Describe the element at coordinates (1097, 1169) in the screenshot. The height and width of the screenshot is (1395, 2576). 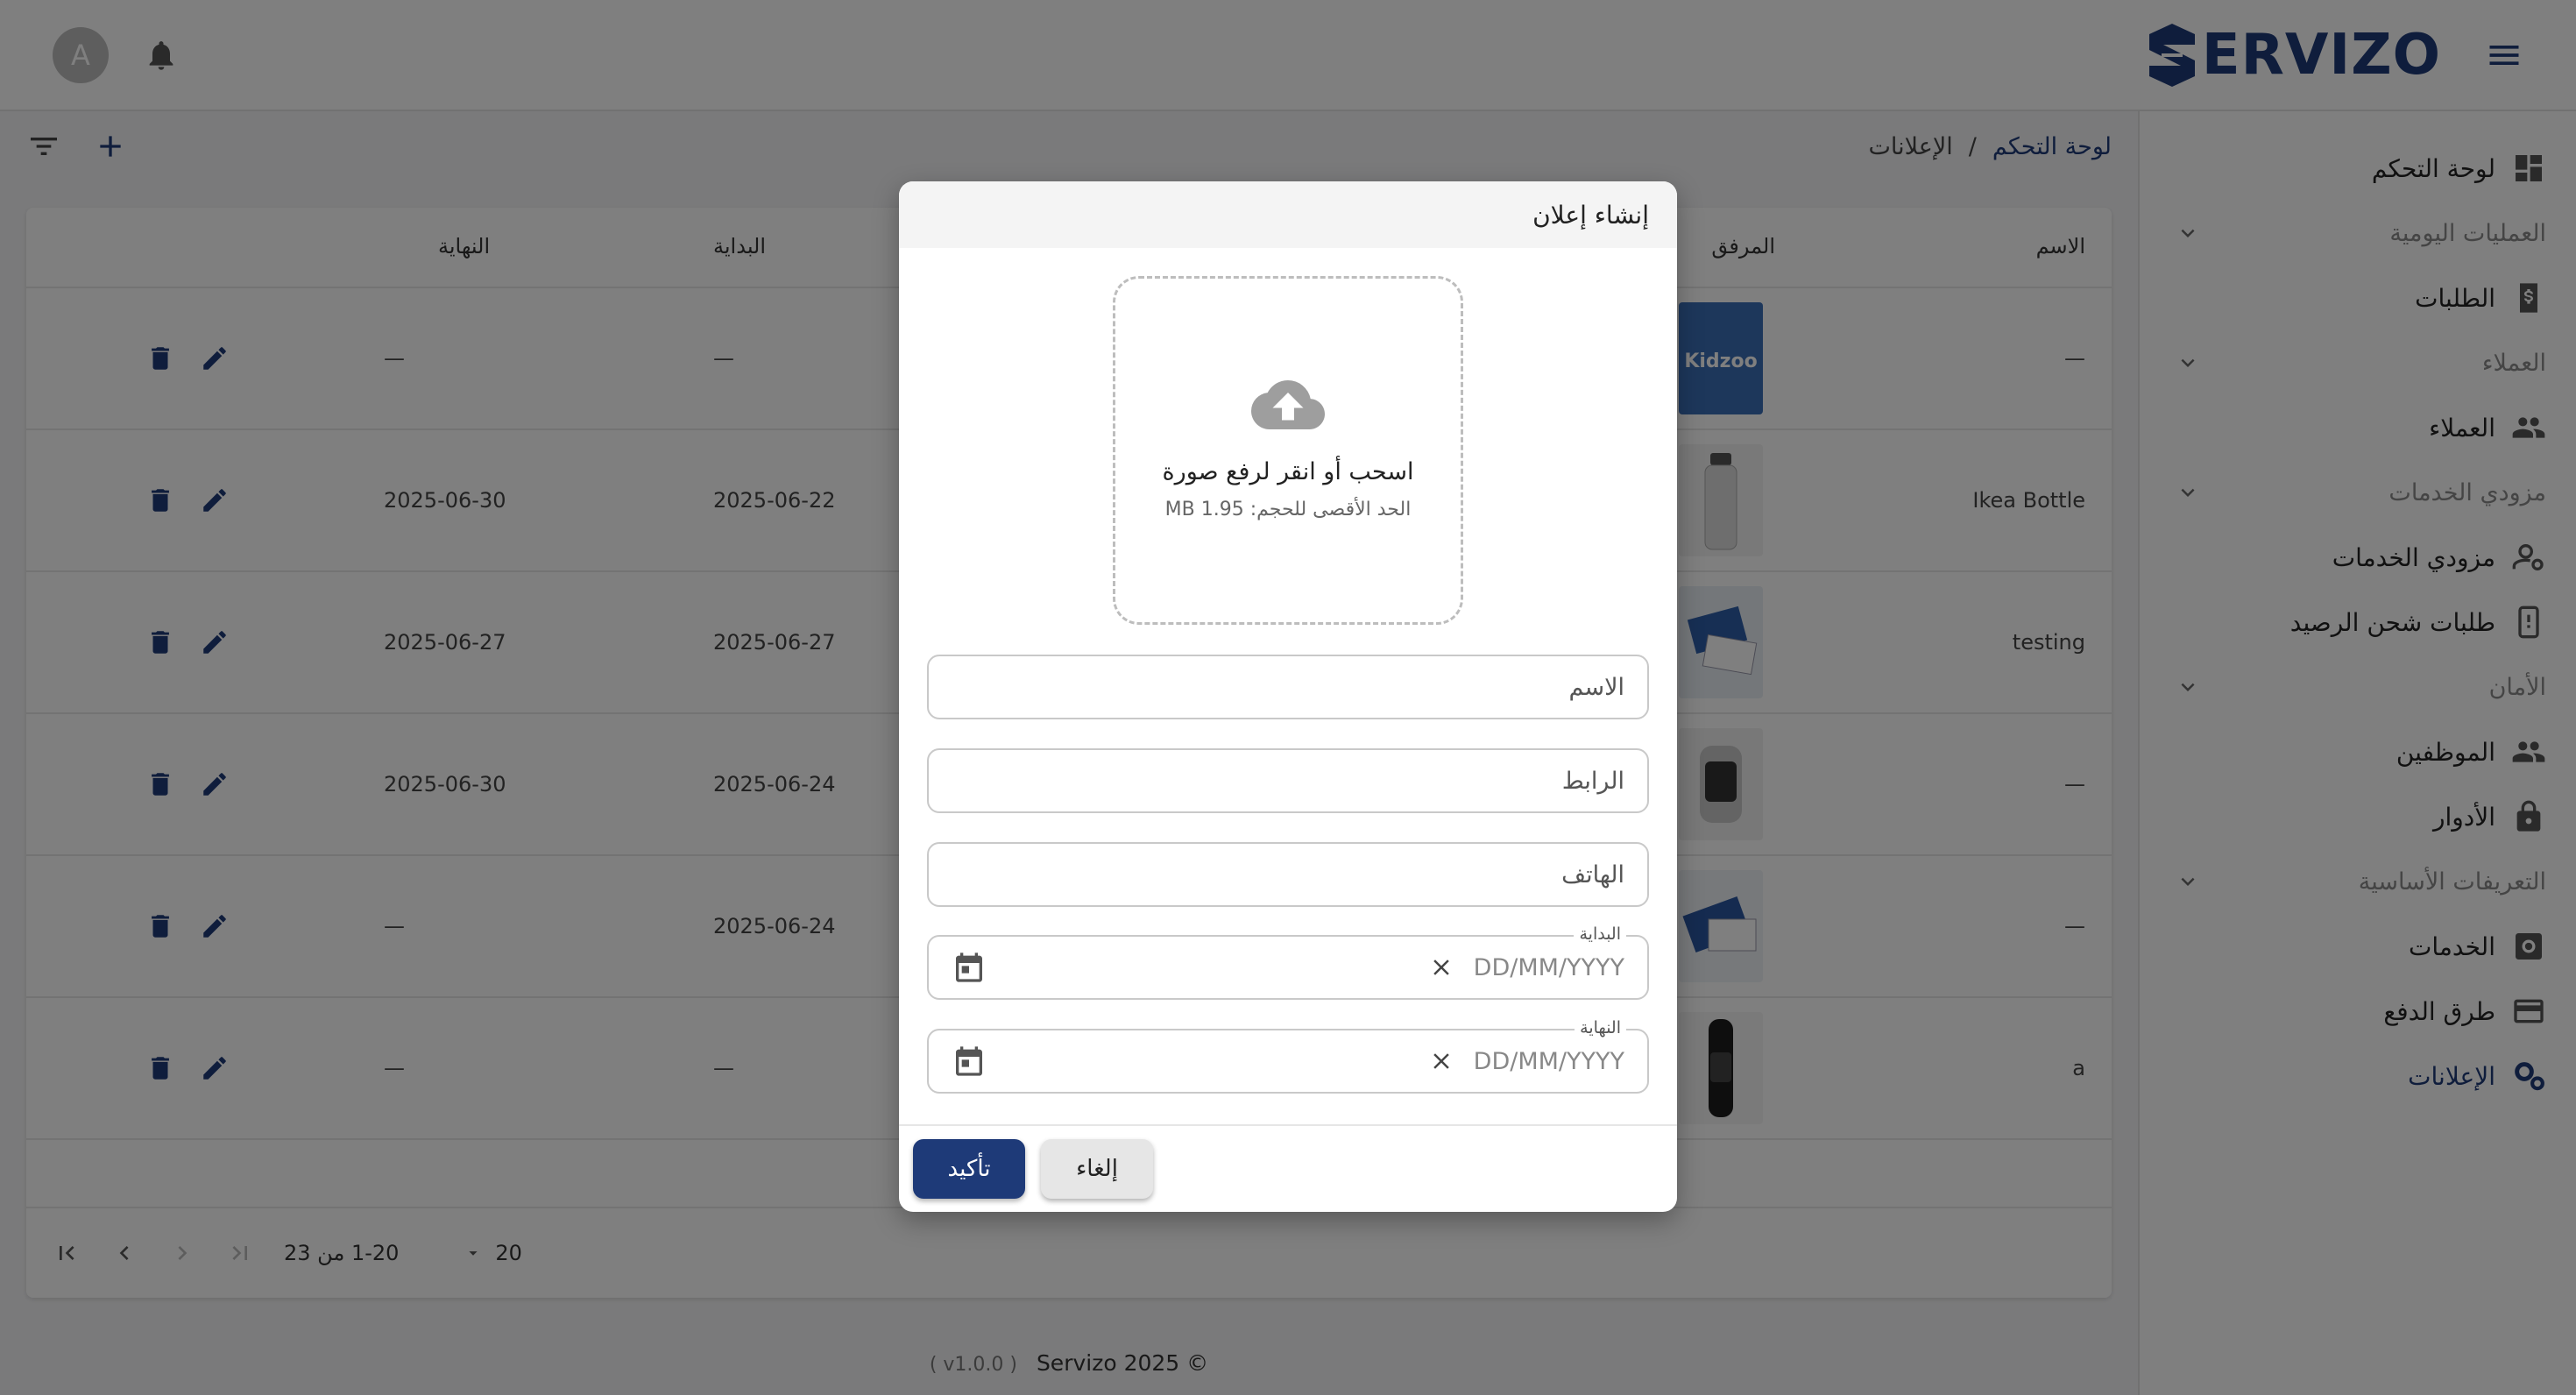
I see `cancel-button: إلغاء` at that location.